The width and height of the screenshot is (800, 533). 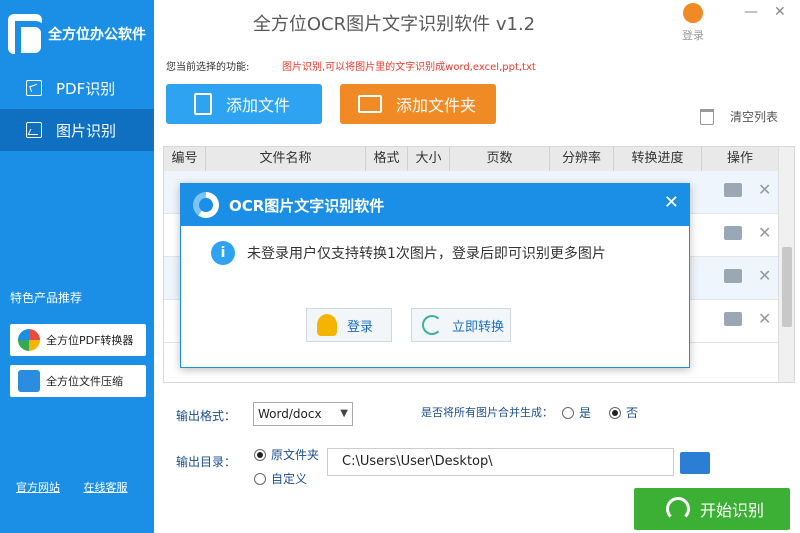 I want to click on pdf-doc-icon, so click(x=34, y=88).